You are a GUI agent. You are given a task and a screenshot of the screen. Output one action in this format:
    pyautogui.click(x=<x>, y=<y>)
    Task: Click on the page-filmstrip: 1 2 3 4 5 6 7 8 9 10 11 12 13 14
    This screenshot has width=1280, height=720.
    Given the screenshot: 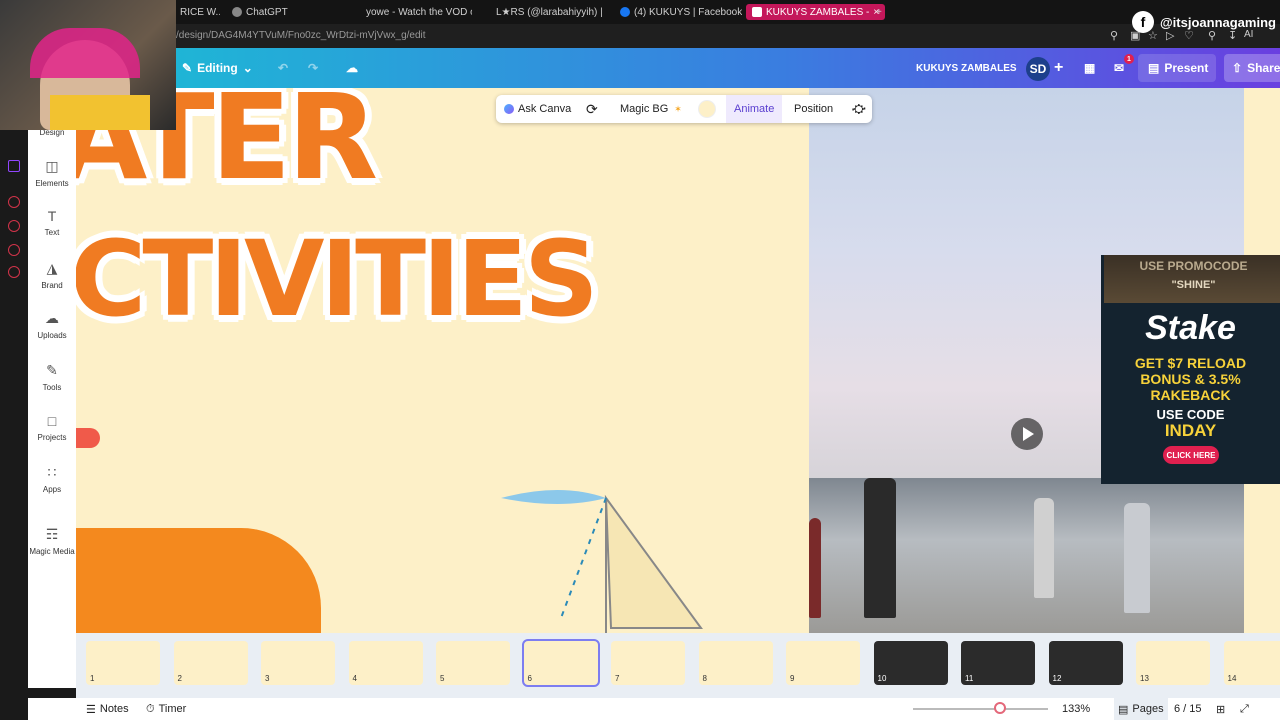 What is the action you would take?
    pyautogui.click(x=678, y=665)
    